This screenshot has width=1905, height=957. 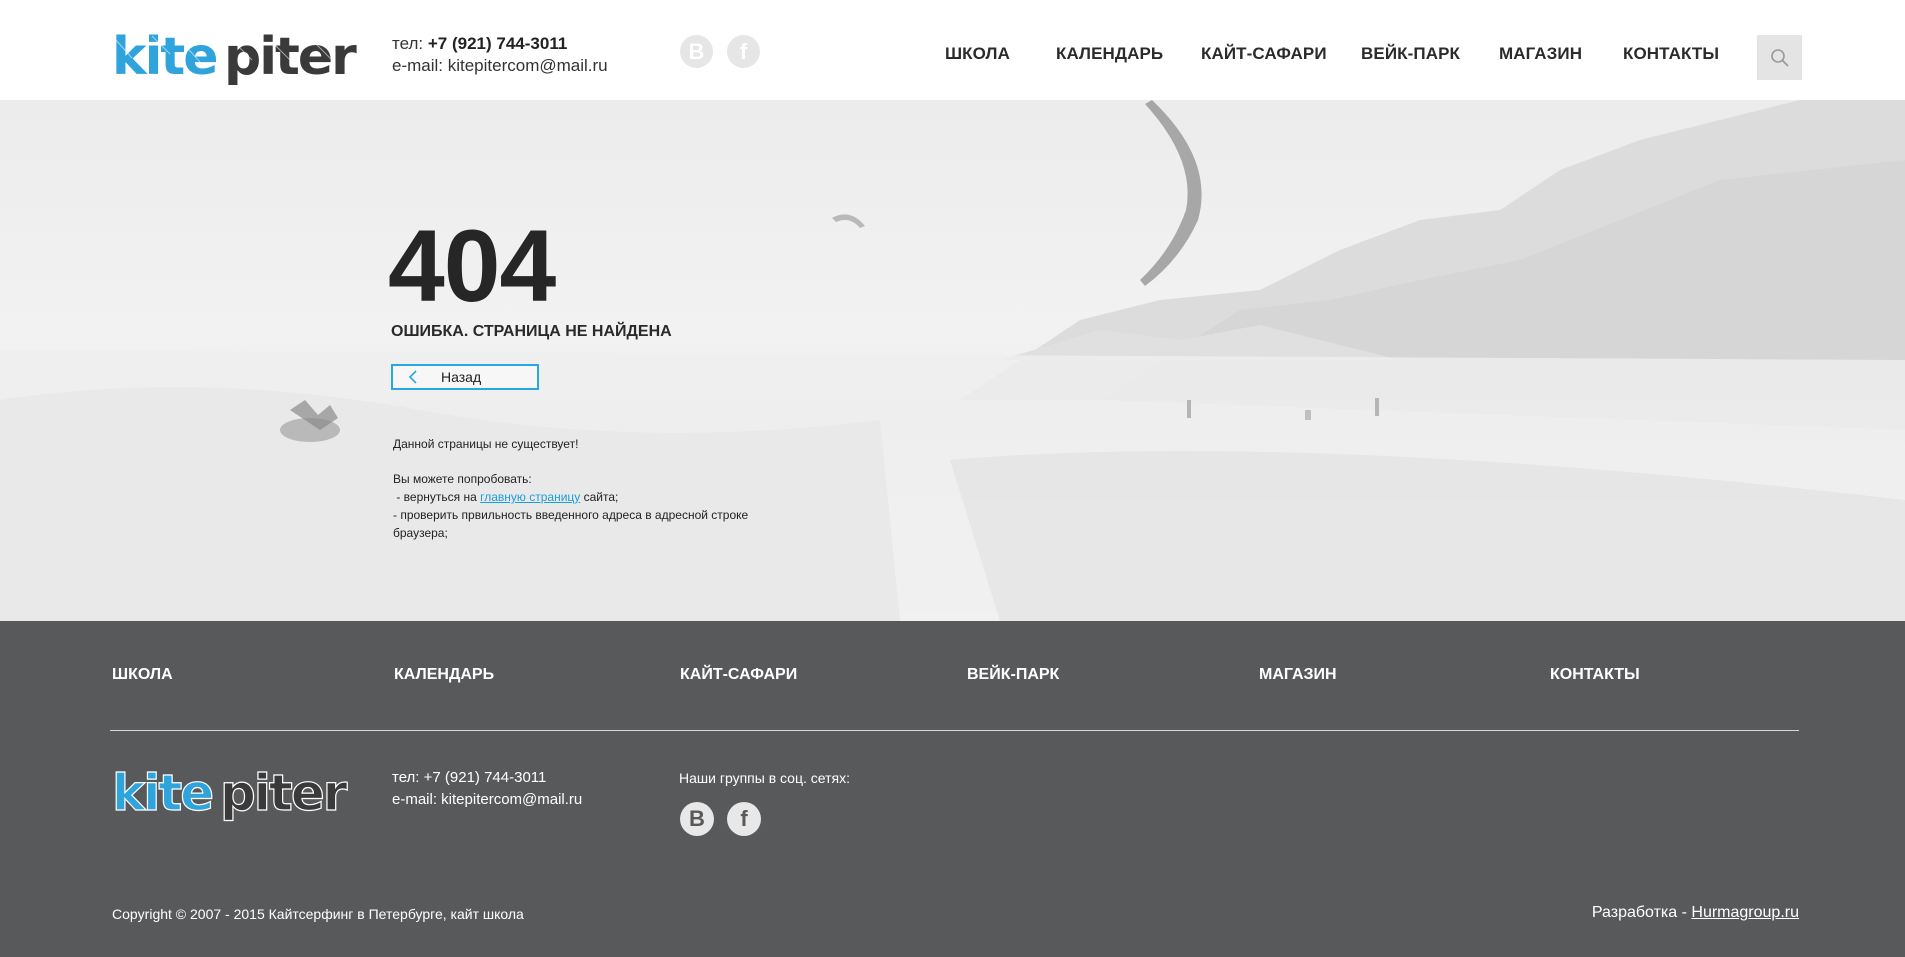 I want to click on footer-kitepiter-logo: kite piter, so click(x=232, y=795).